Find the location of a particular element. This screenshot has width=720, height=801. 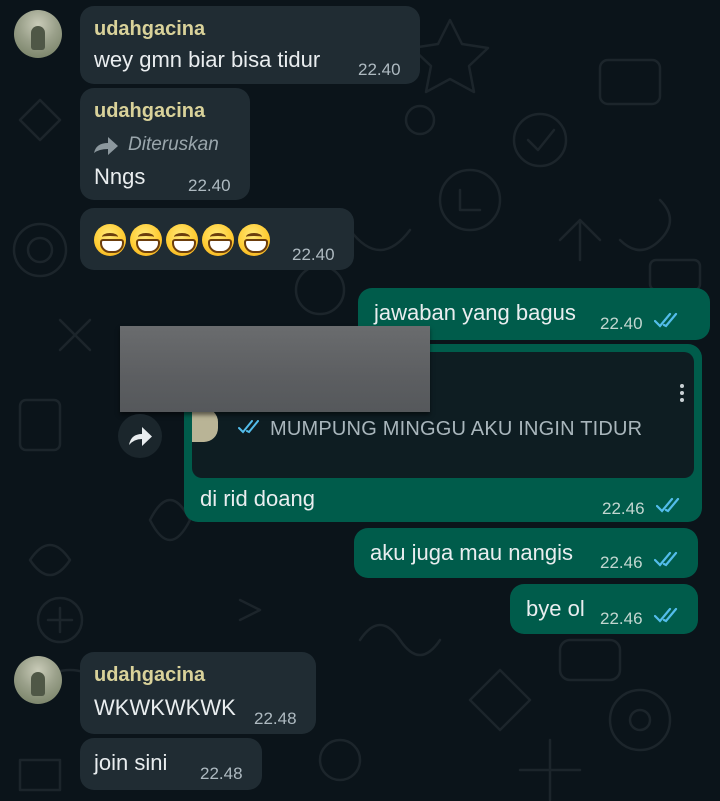

share-arrow-icon is located at coordinates (140, 436).